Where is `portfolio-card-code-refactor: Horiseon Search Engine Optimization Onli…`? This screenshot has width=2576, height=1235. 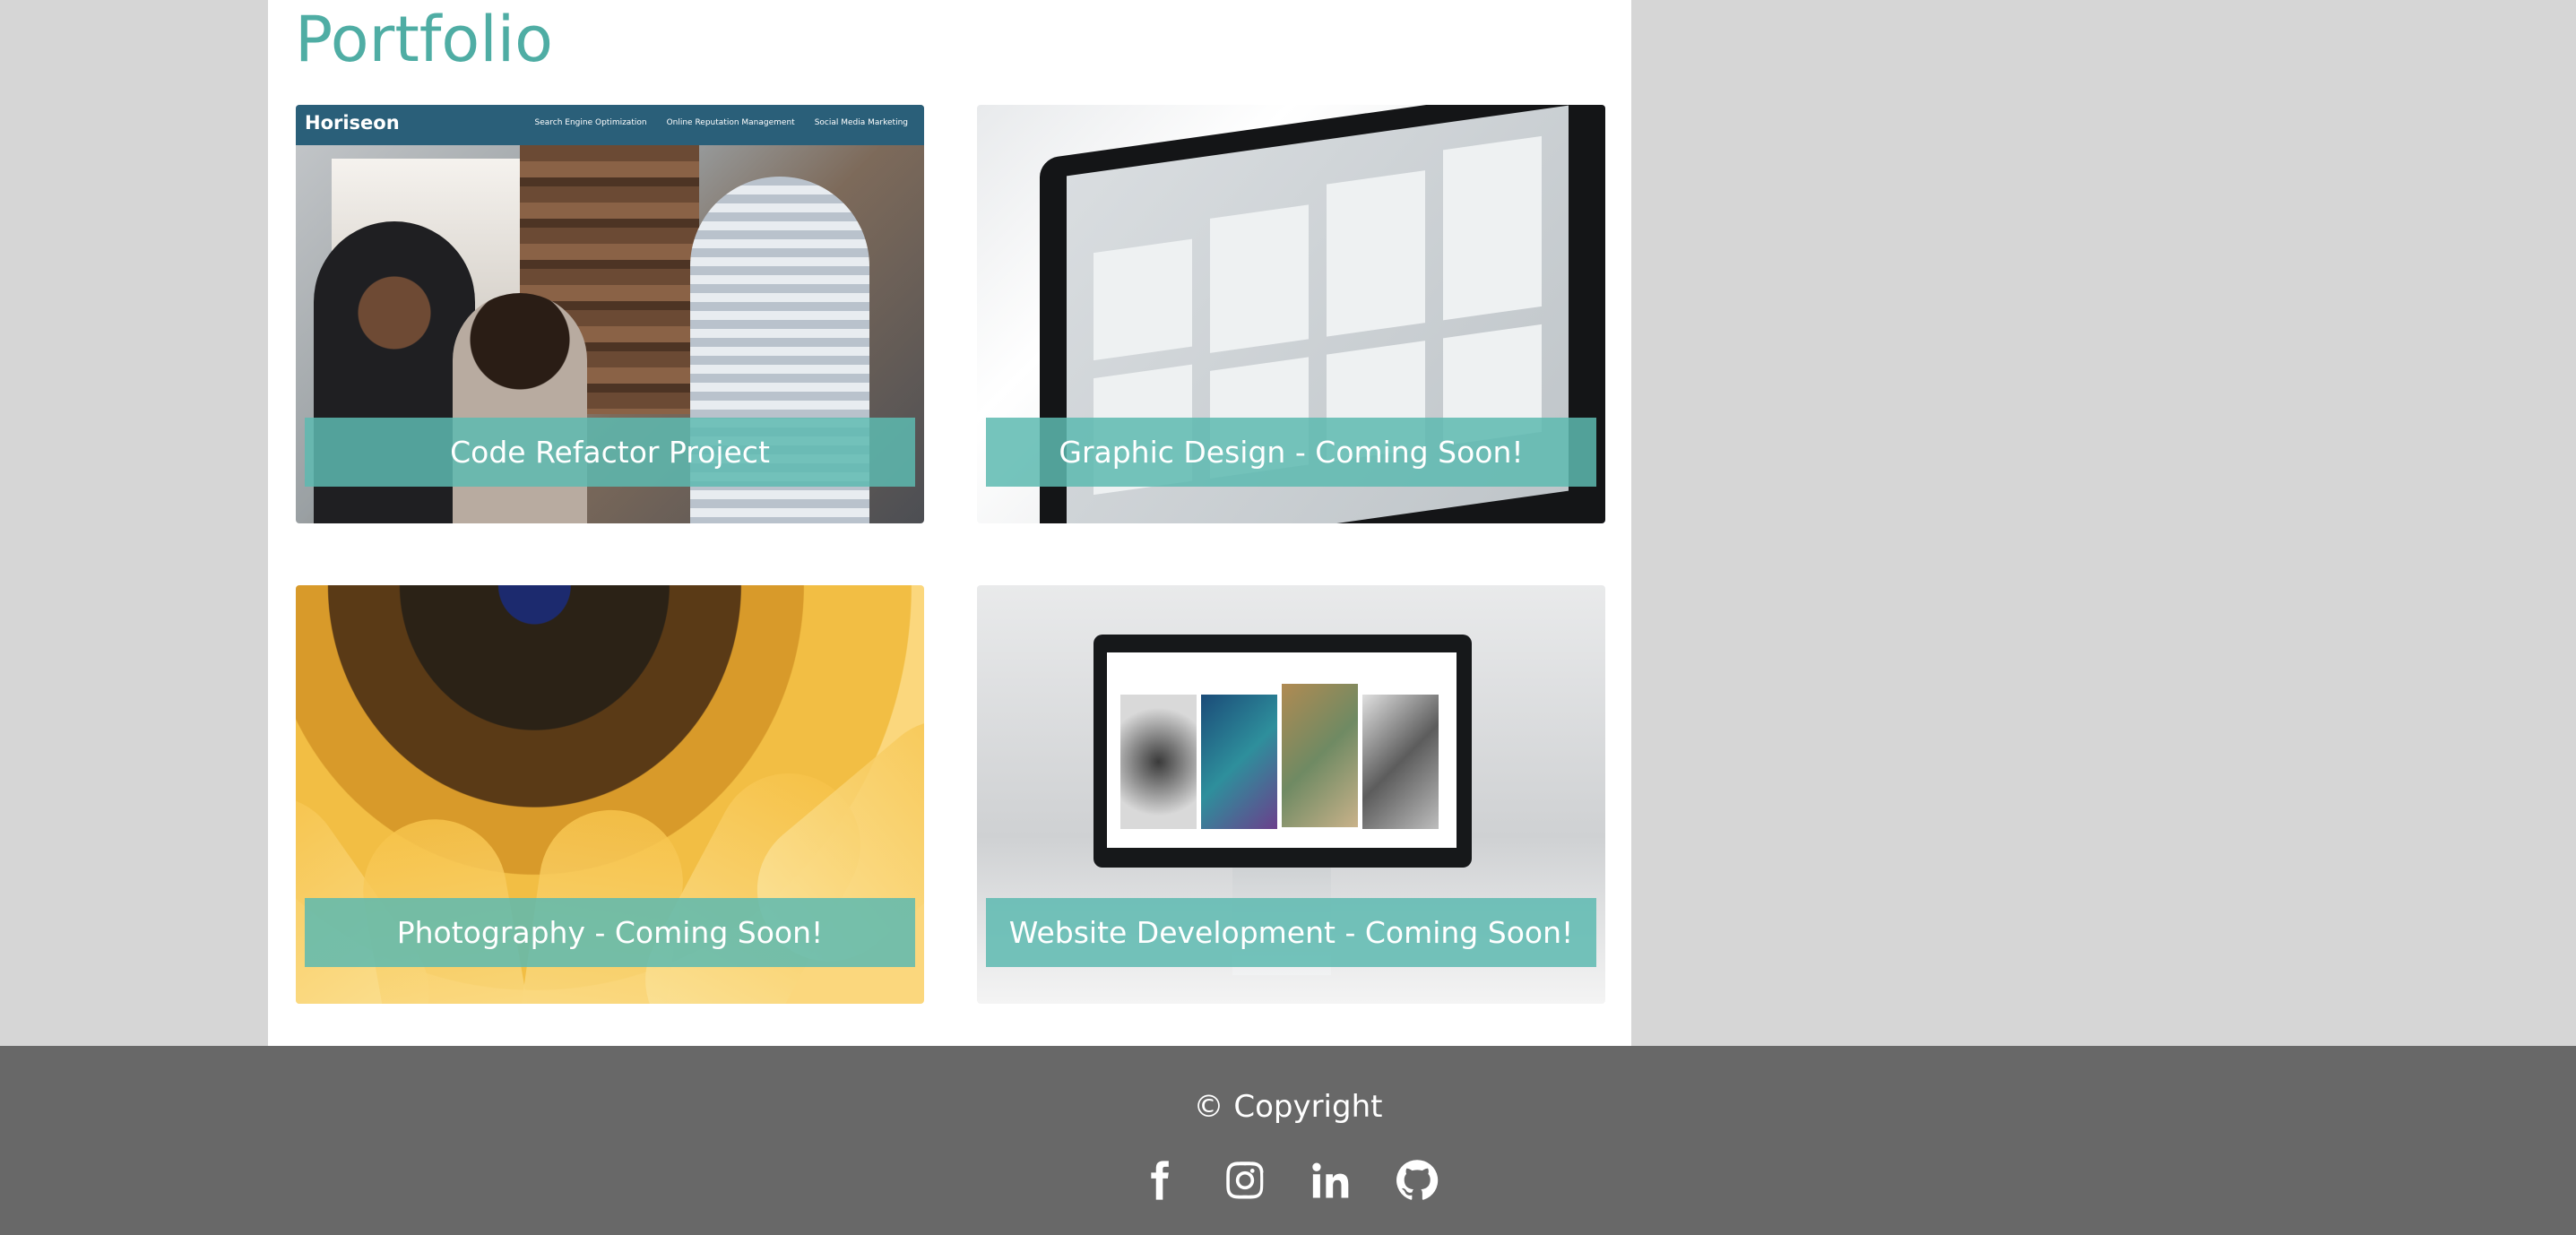
portfolio-card-code-refactor: Horiseon Search Engine Optimization Onli… is located at coordinates (610, 314).